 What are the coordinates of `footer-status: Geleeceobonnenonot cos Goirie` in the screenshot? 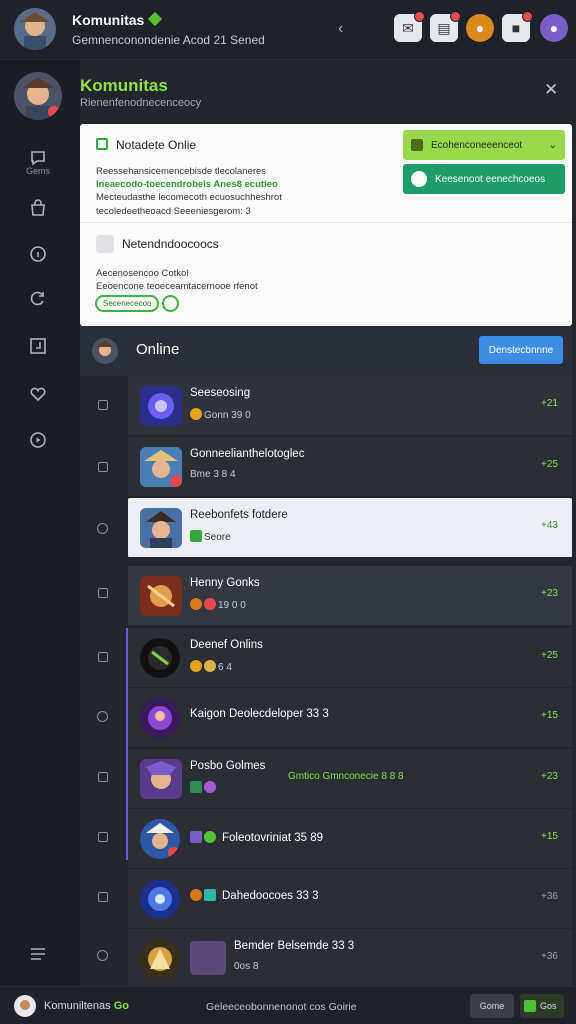 It's located at (281, 1007).